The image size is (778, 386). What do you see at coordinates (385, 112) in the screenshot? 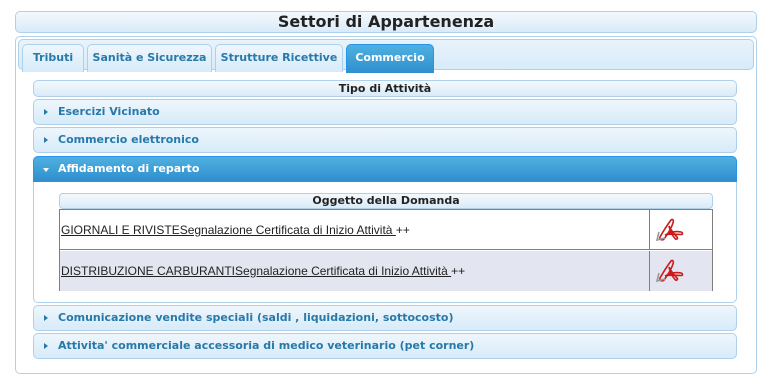
I see `accordion-esercizi-vicinato: Esercizi Vicinato` at bounding box center [385, 112].